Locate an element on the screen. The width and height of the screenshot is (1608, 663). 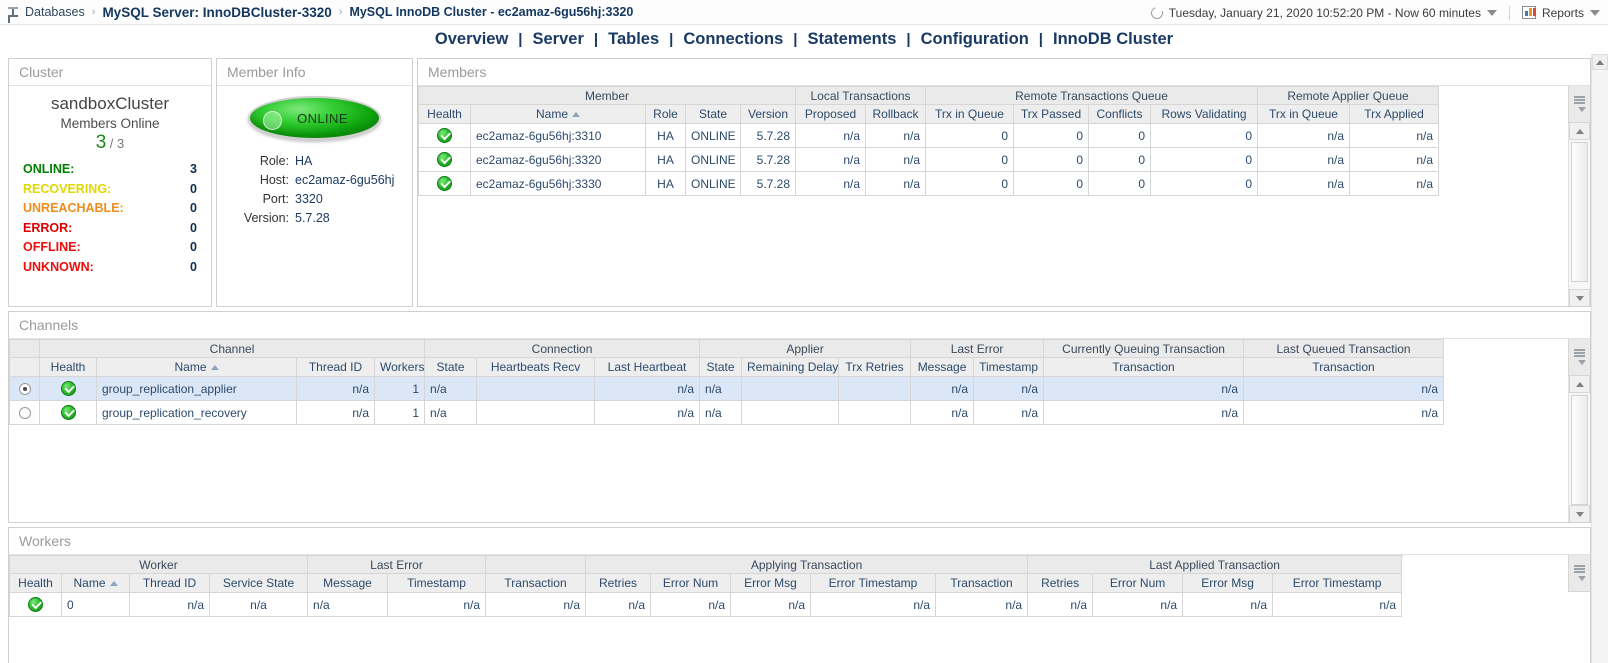
column-header-conflicts: Conflicts is located at coordinates (1120, 114).